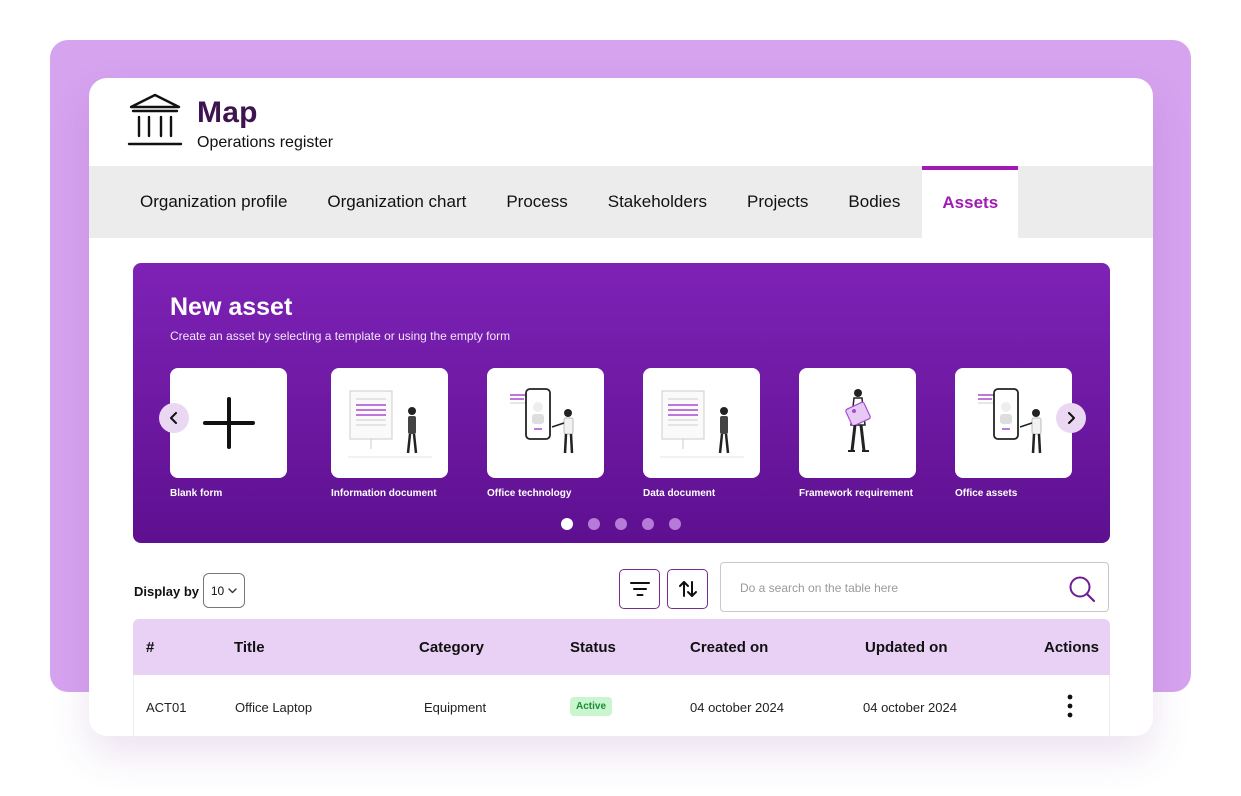 This screenshot has height=796, width=1241. Describe the element at coordinates (856, 493) in the screenshot. I see `template-label: Framework requirement` at that location.